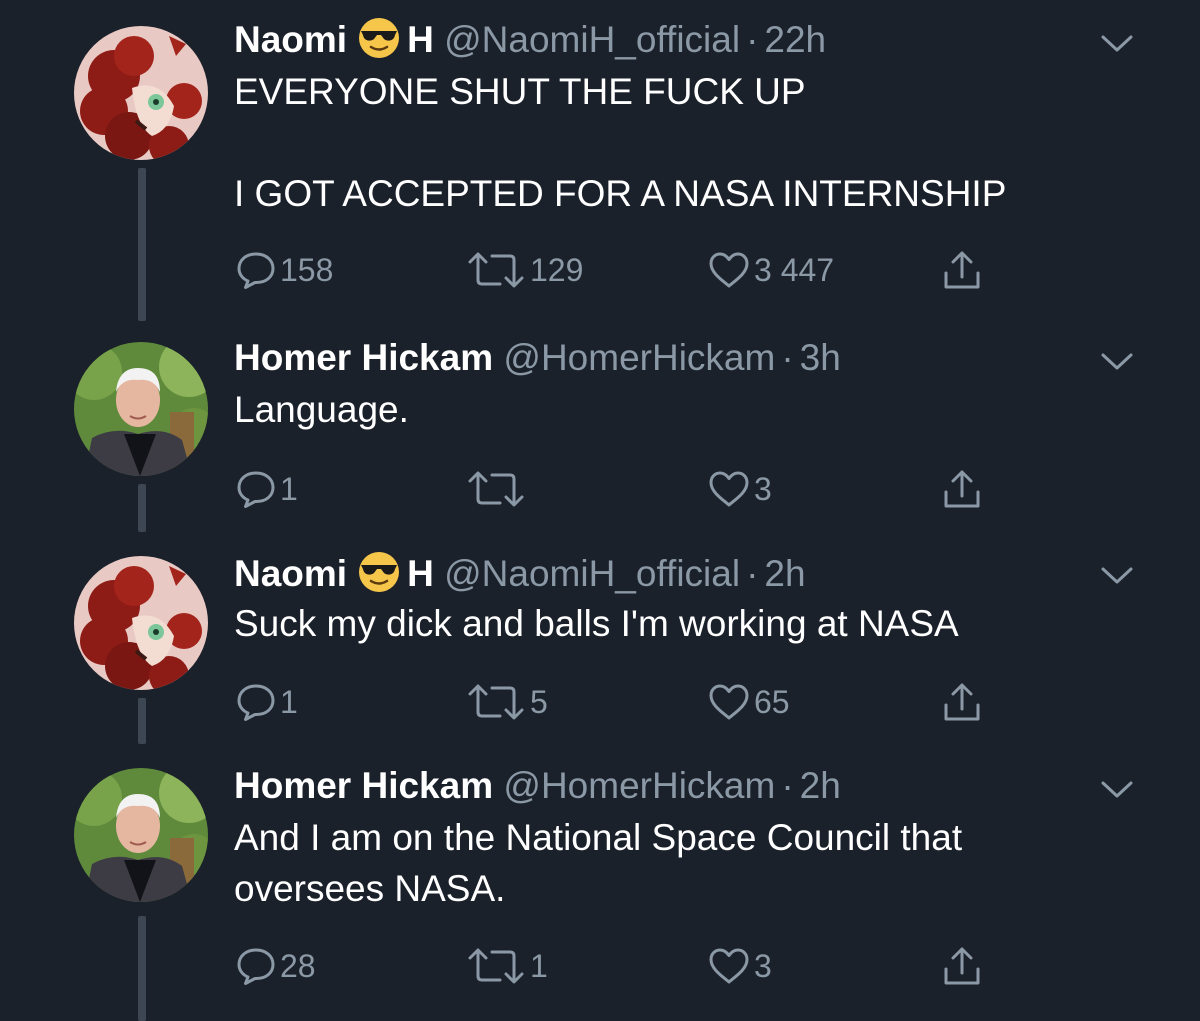  I want to click on like-button: 65, so click(749, 702).